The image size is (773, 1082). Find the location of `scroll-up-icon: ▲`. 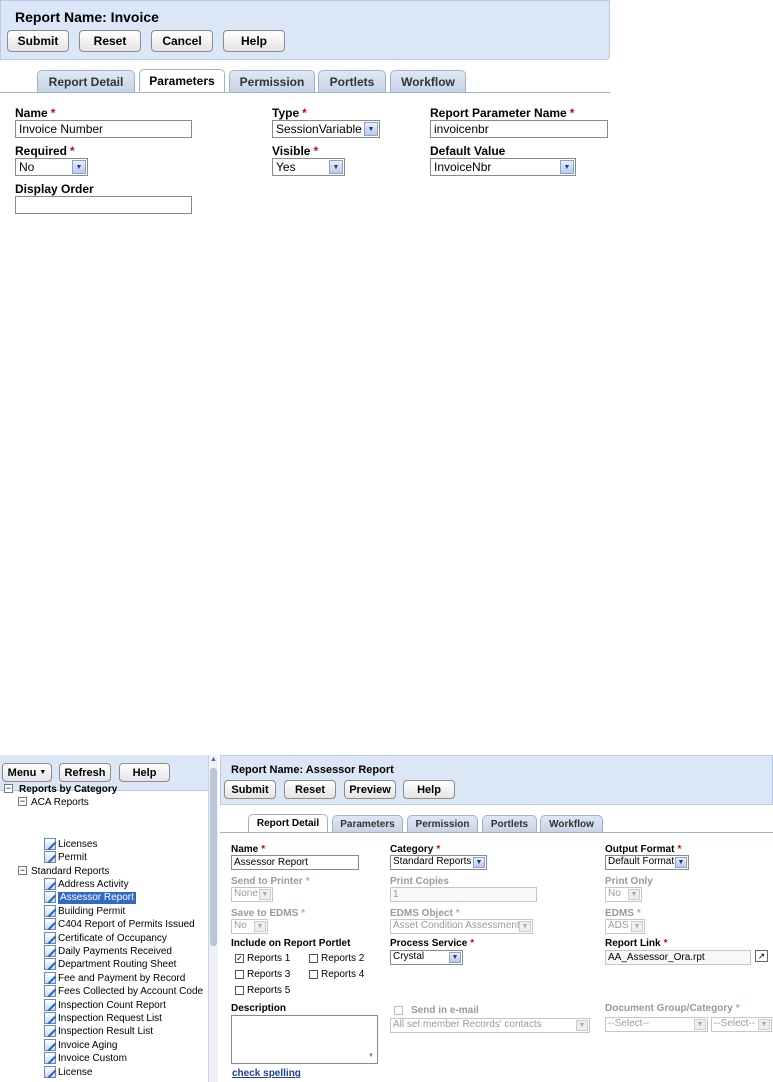

scroll-up-icon: ▲ is located at coordinates (213, 761).